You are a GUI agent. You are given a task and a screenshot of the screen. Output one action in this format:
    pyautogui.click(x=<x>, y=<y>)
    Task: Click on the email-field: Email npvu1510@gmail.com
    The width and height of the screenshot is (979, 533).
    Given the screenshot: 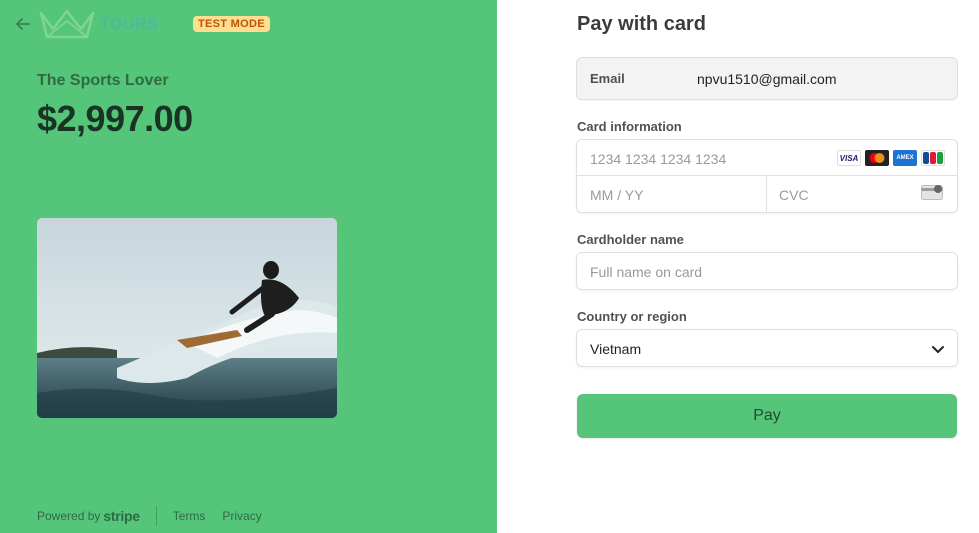 What is the action you would take?
    pyautogui.click(x=767, y=78)
    